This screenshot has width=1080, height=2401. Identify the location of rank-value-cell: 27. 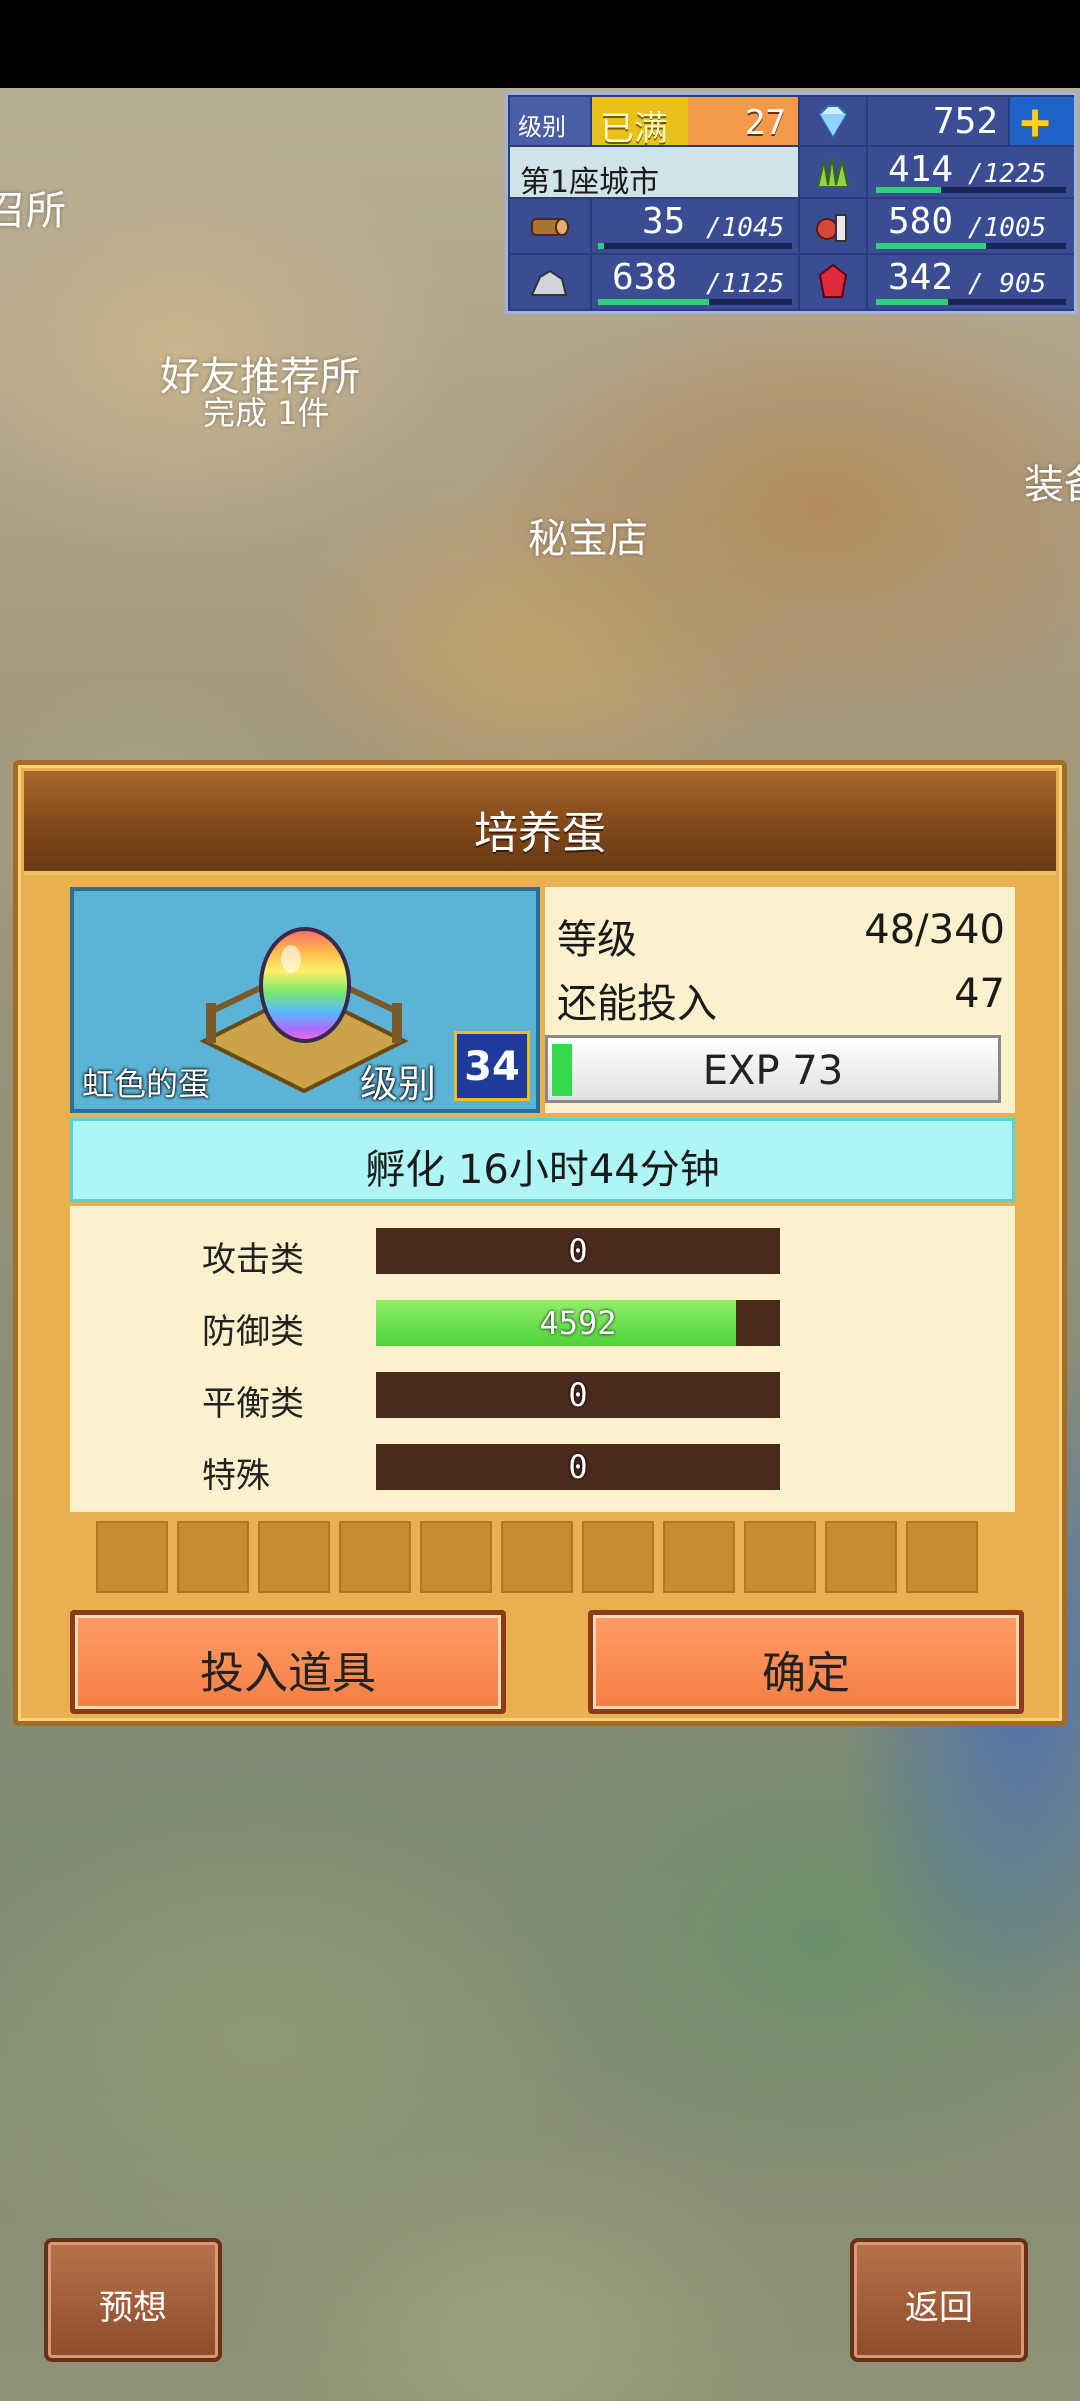
(743, 121).